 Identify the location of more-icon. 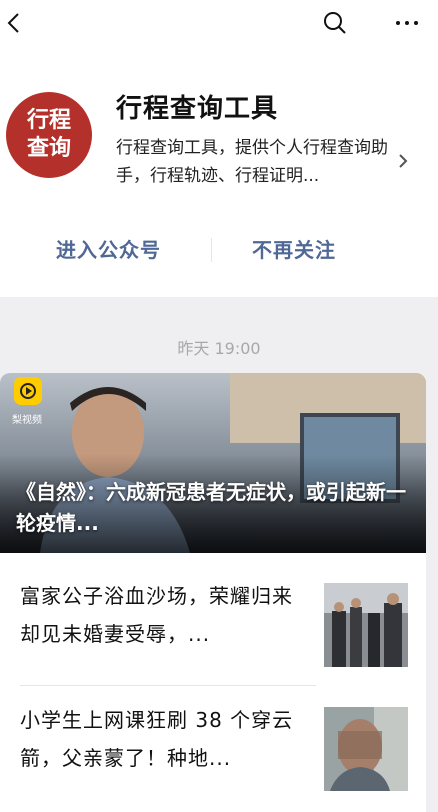
(407, 23).